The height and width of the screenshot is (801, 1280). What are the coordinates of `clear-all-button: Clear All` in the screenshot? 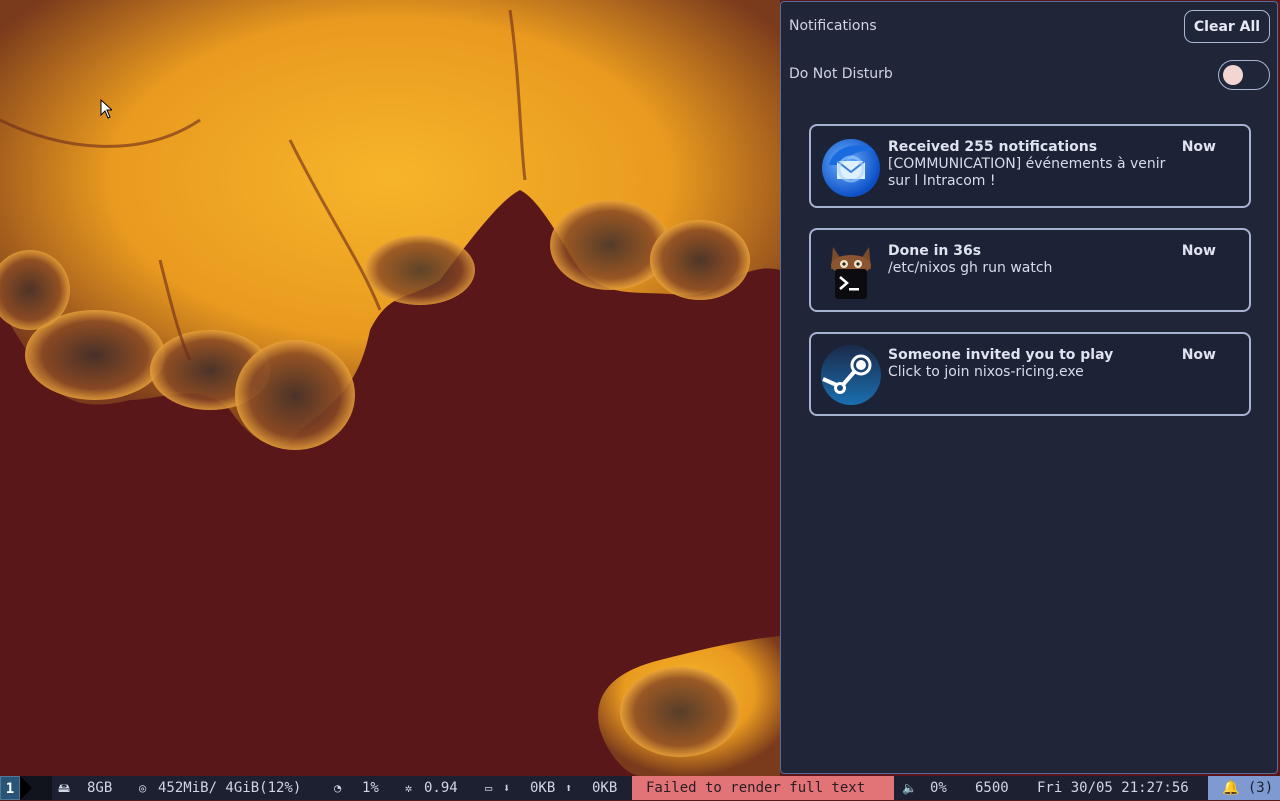 It's located at (1227, 26).